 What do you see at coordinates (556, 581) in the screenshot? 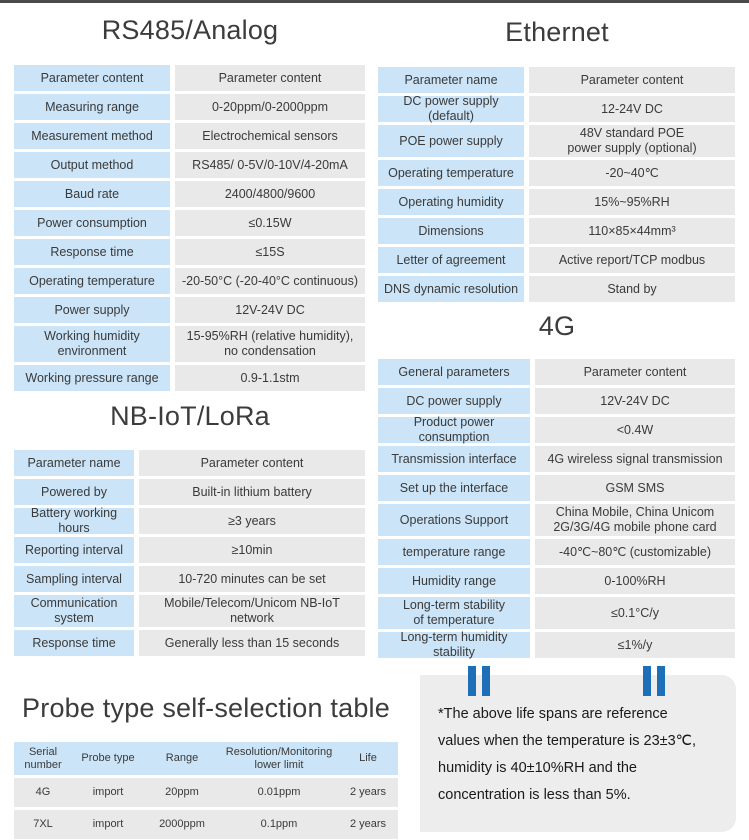
I see `table-row: Humidity range 0-100%RH` at bounding box center [556, 581].